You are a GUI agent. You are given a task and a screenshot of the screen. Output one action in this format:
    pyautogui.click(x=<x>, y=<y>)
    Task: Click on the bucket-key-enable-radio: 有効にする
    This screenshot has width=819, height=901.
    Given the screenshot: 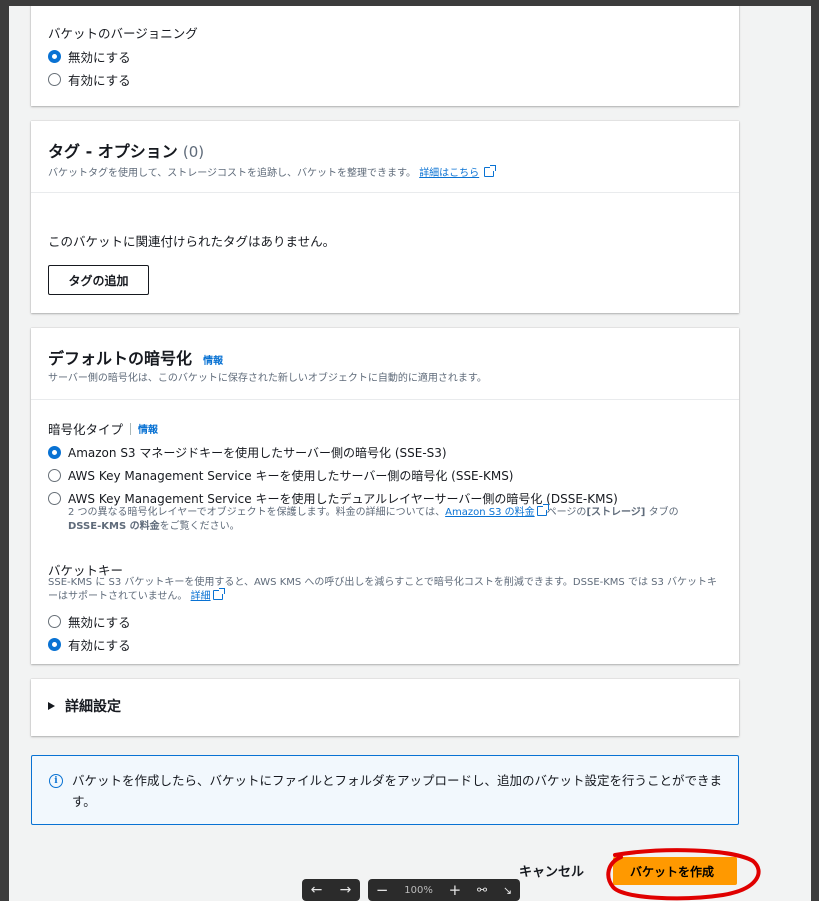 What is the action you would take?
    pyautogui.click(x=89, y=644)
    